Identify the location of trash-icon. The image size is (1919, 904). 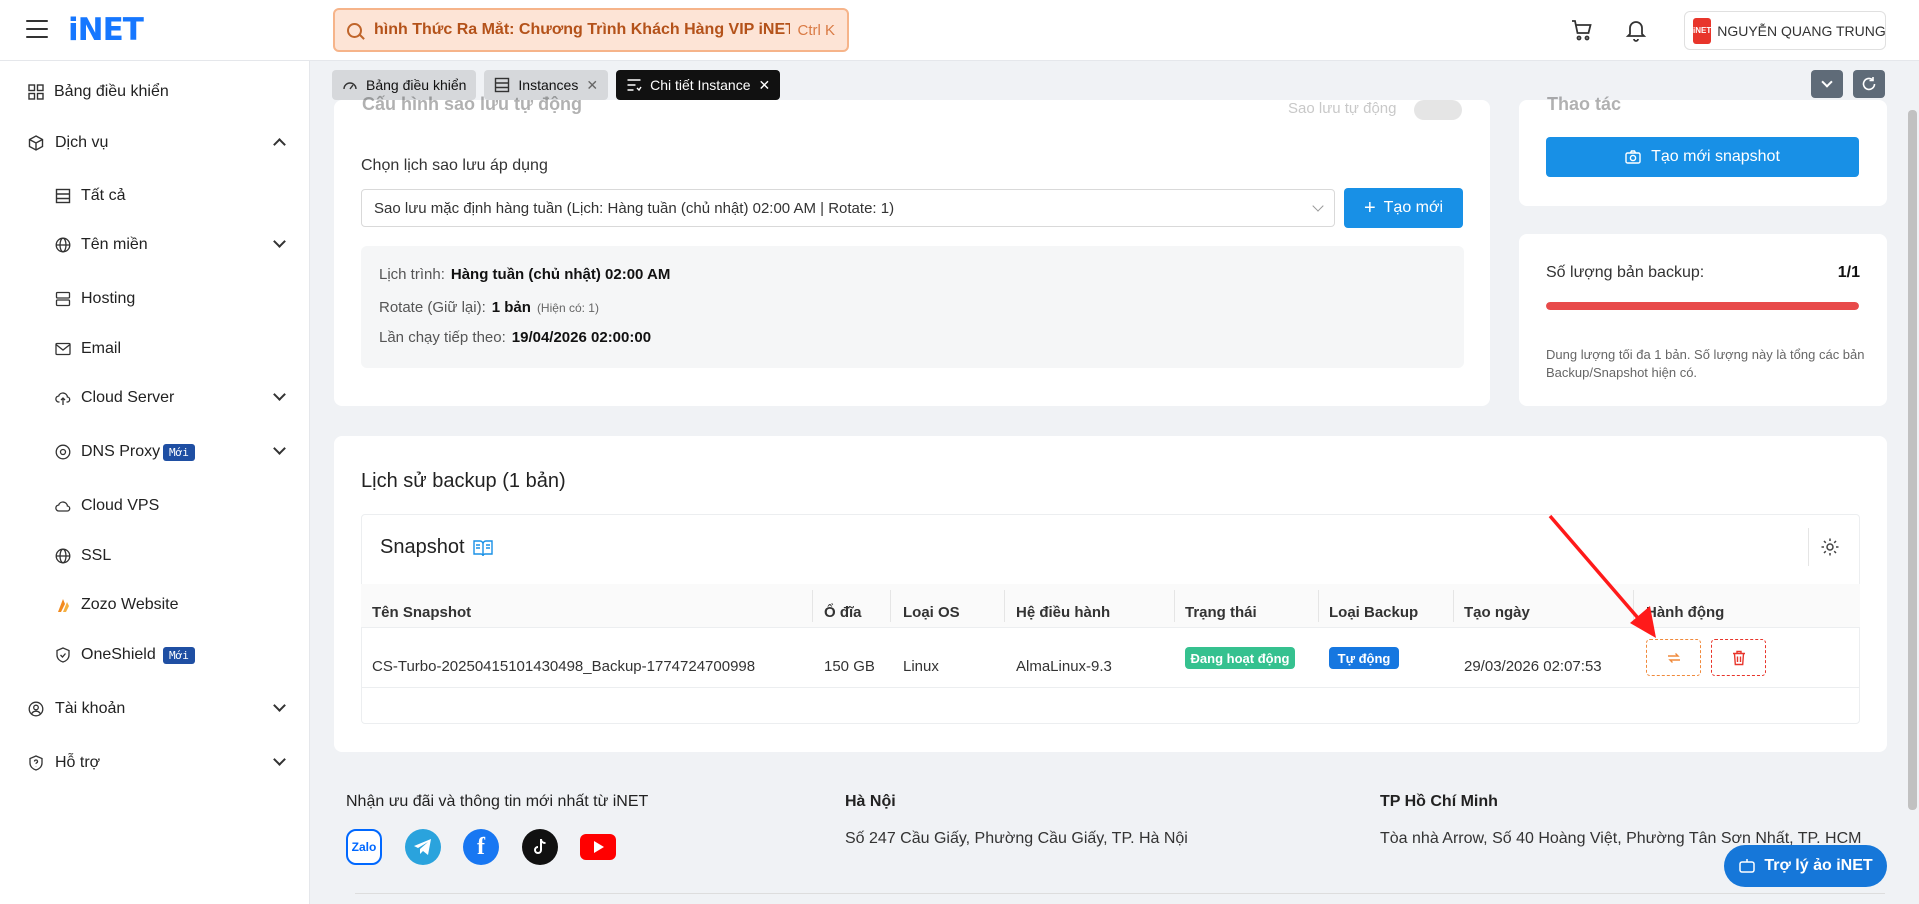
(1738, 657).